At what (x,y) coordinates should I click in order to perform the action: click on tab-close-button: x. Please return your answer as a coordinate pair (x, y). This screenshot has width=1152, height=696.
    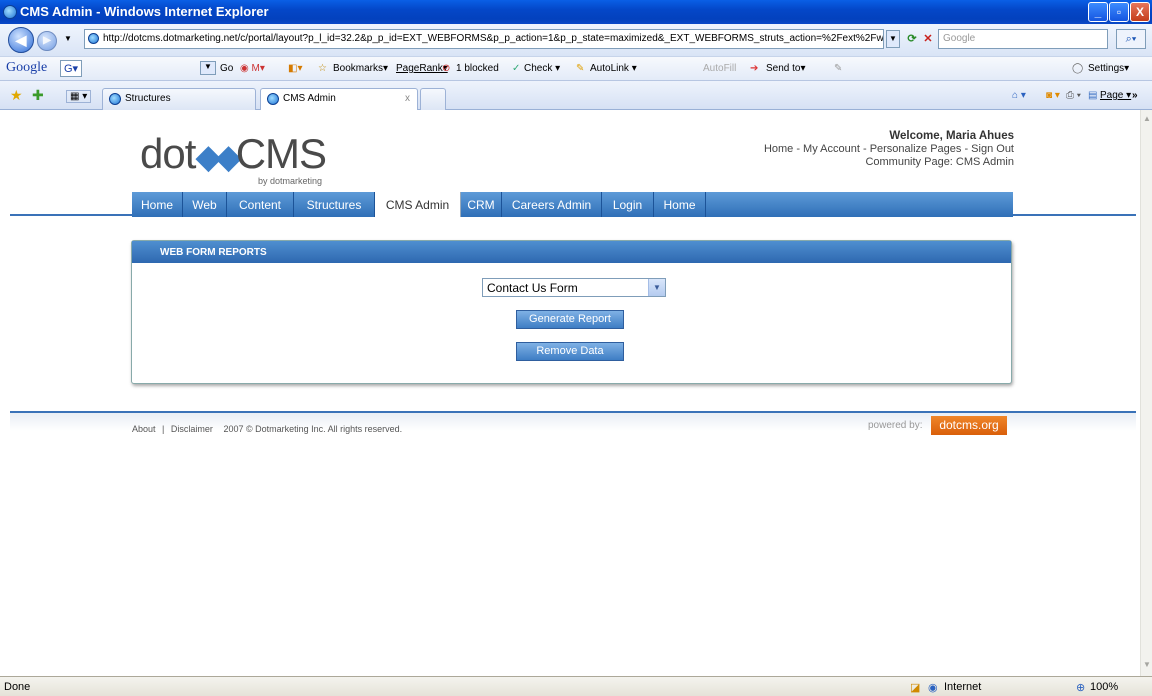
    Looking at the image, I should click on (407, 98).